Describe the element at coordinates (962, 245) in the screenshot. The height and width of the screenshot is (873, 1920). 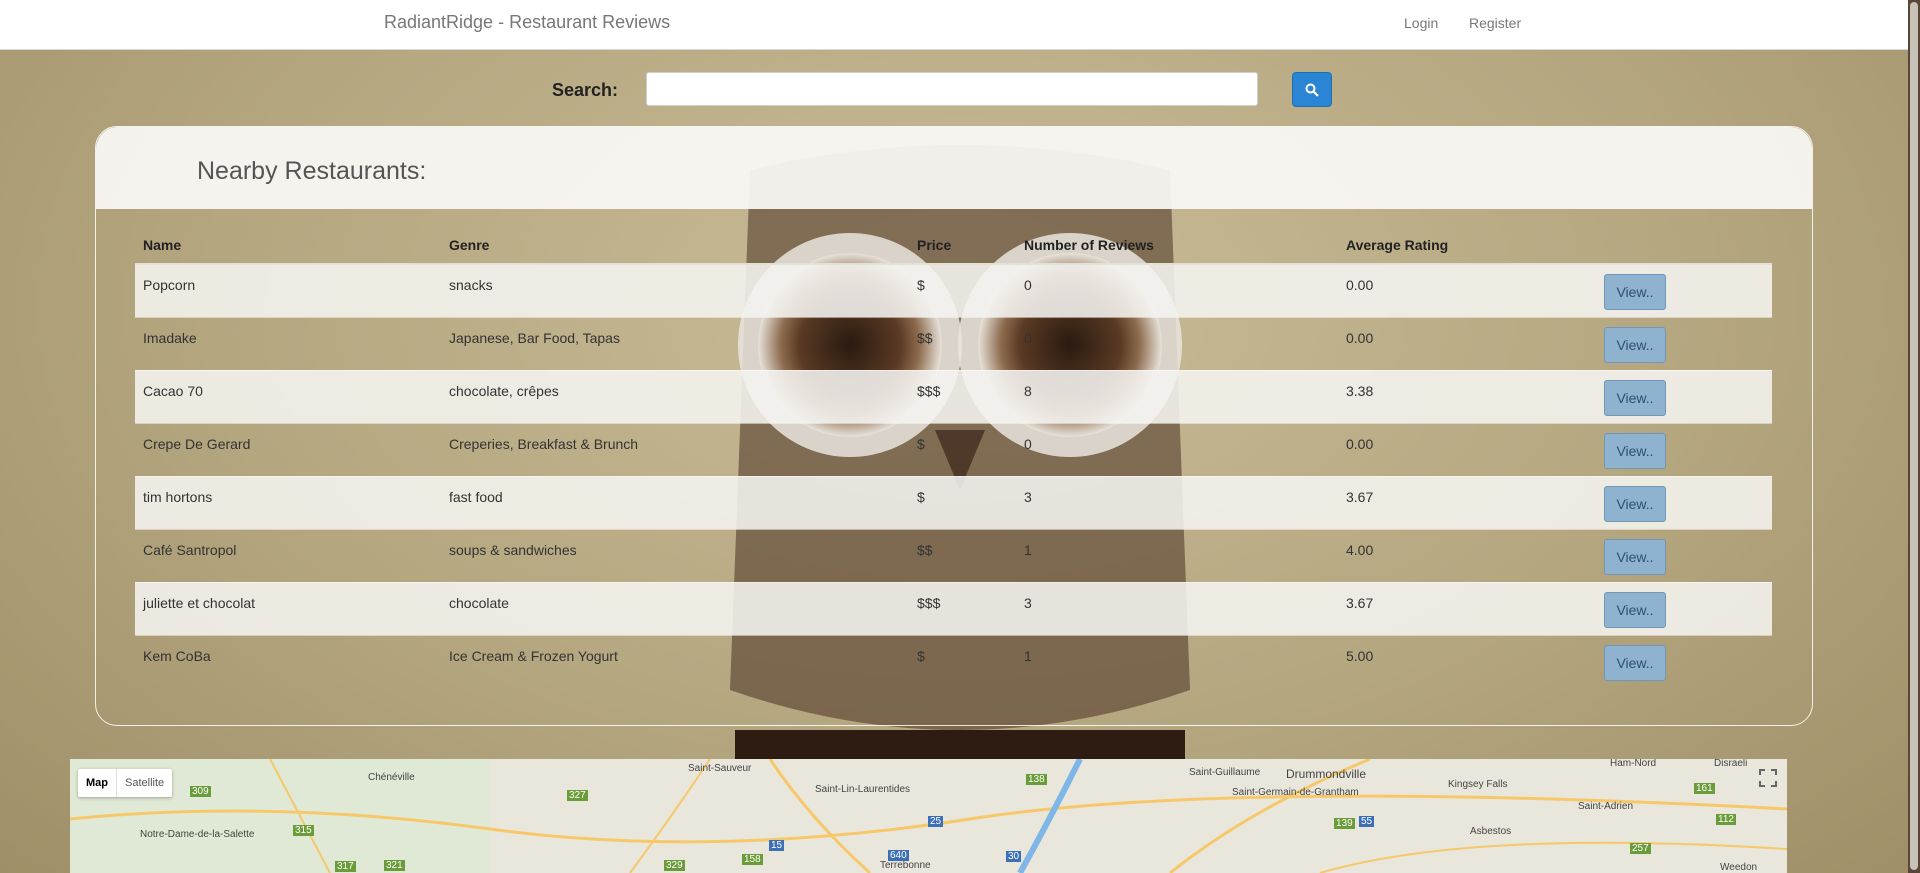
I see `column-header-price: Price` at that location.